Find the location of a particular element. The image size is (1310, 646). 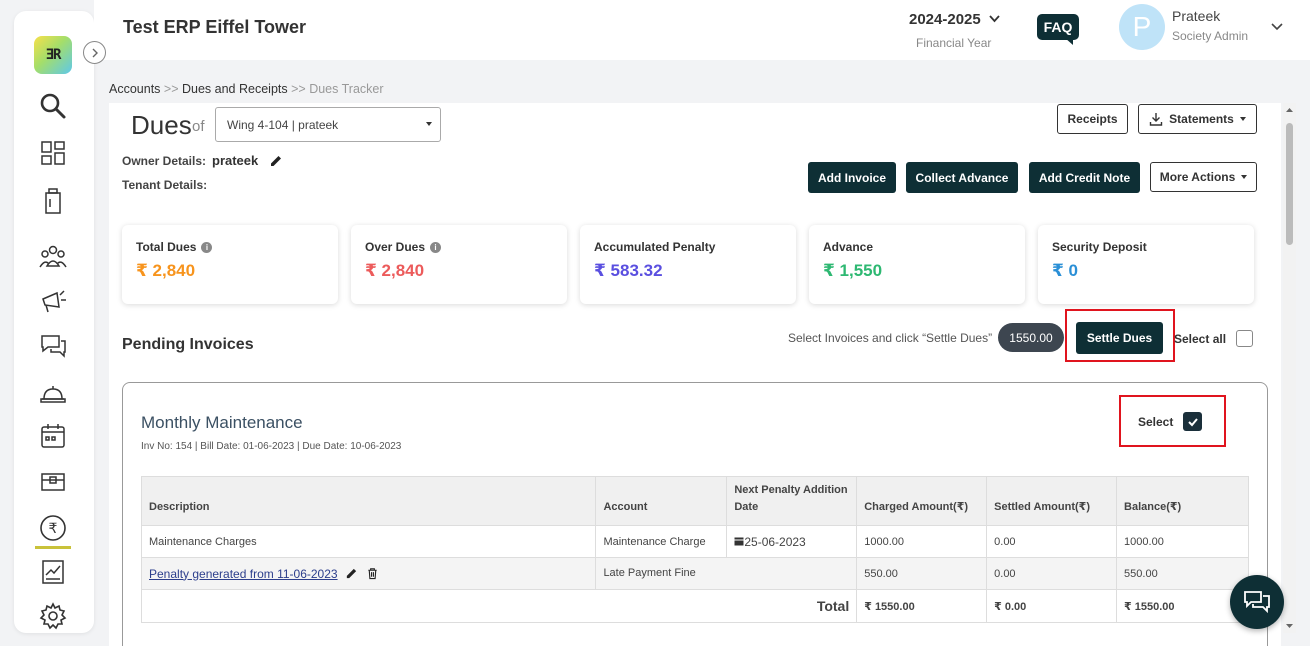

avatar: P is located at coordinates (1142, 27).